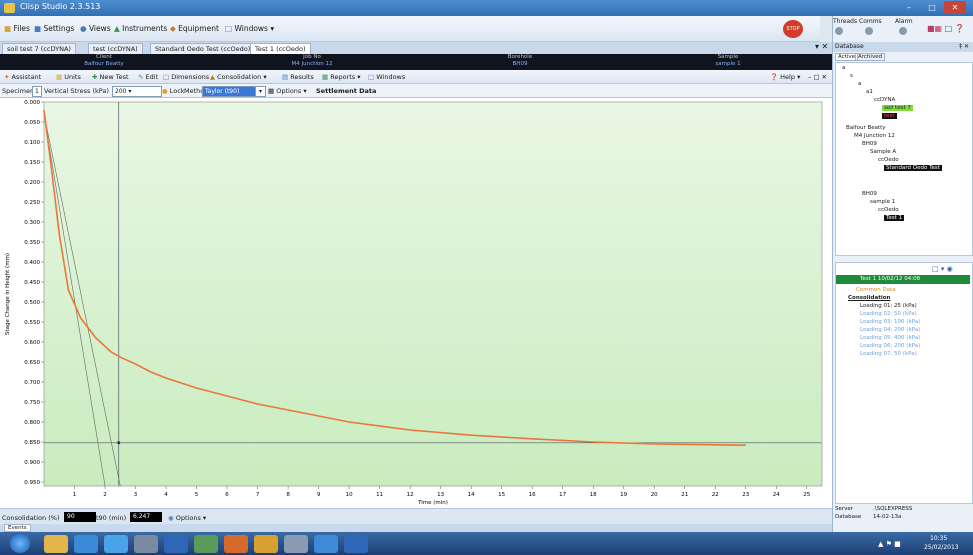  What do you see at coordinates (116, 544) in the screenshot?
I see `ie-icon` at bounding box center [116, 544].